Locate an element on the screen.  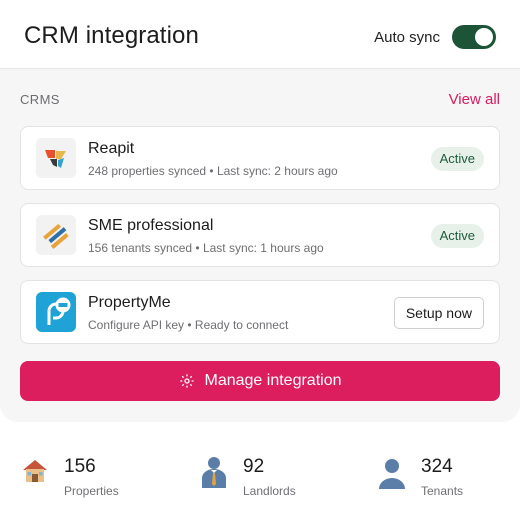
view-all-link: View all is located at coordinates (474, 99).